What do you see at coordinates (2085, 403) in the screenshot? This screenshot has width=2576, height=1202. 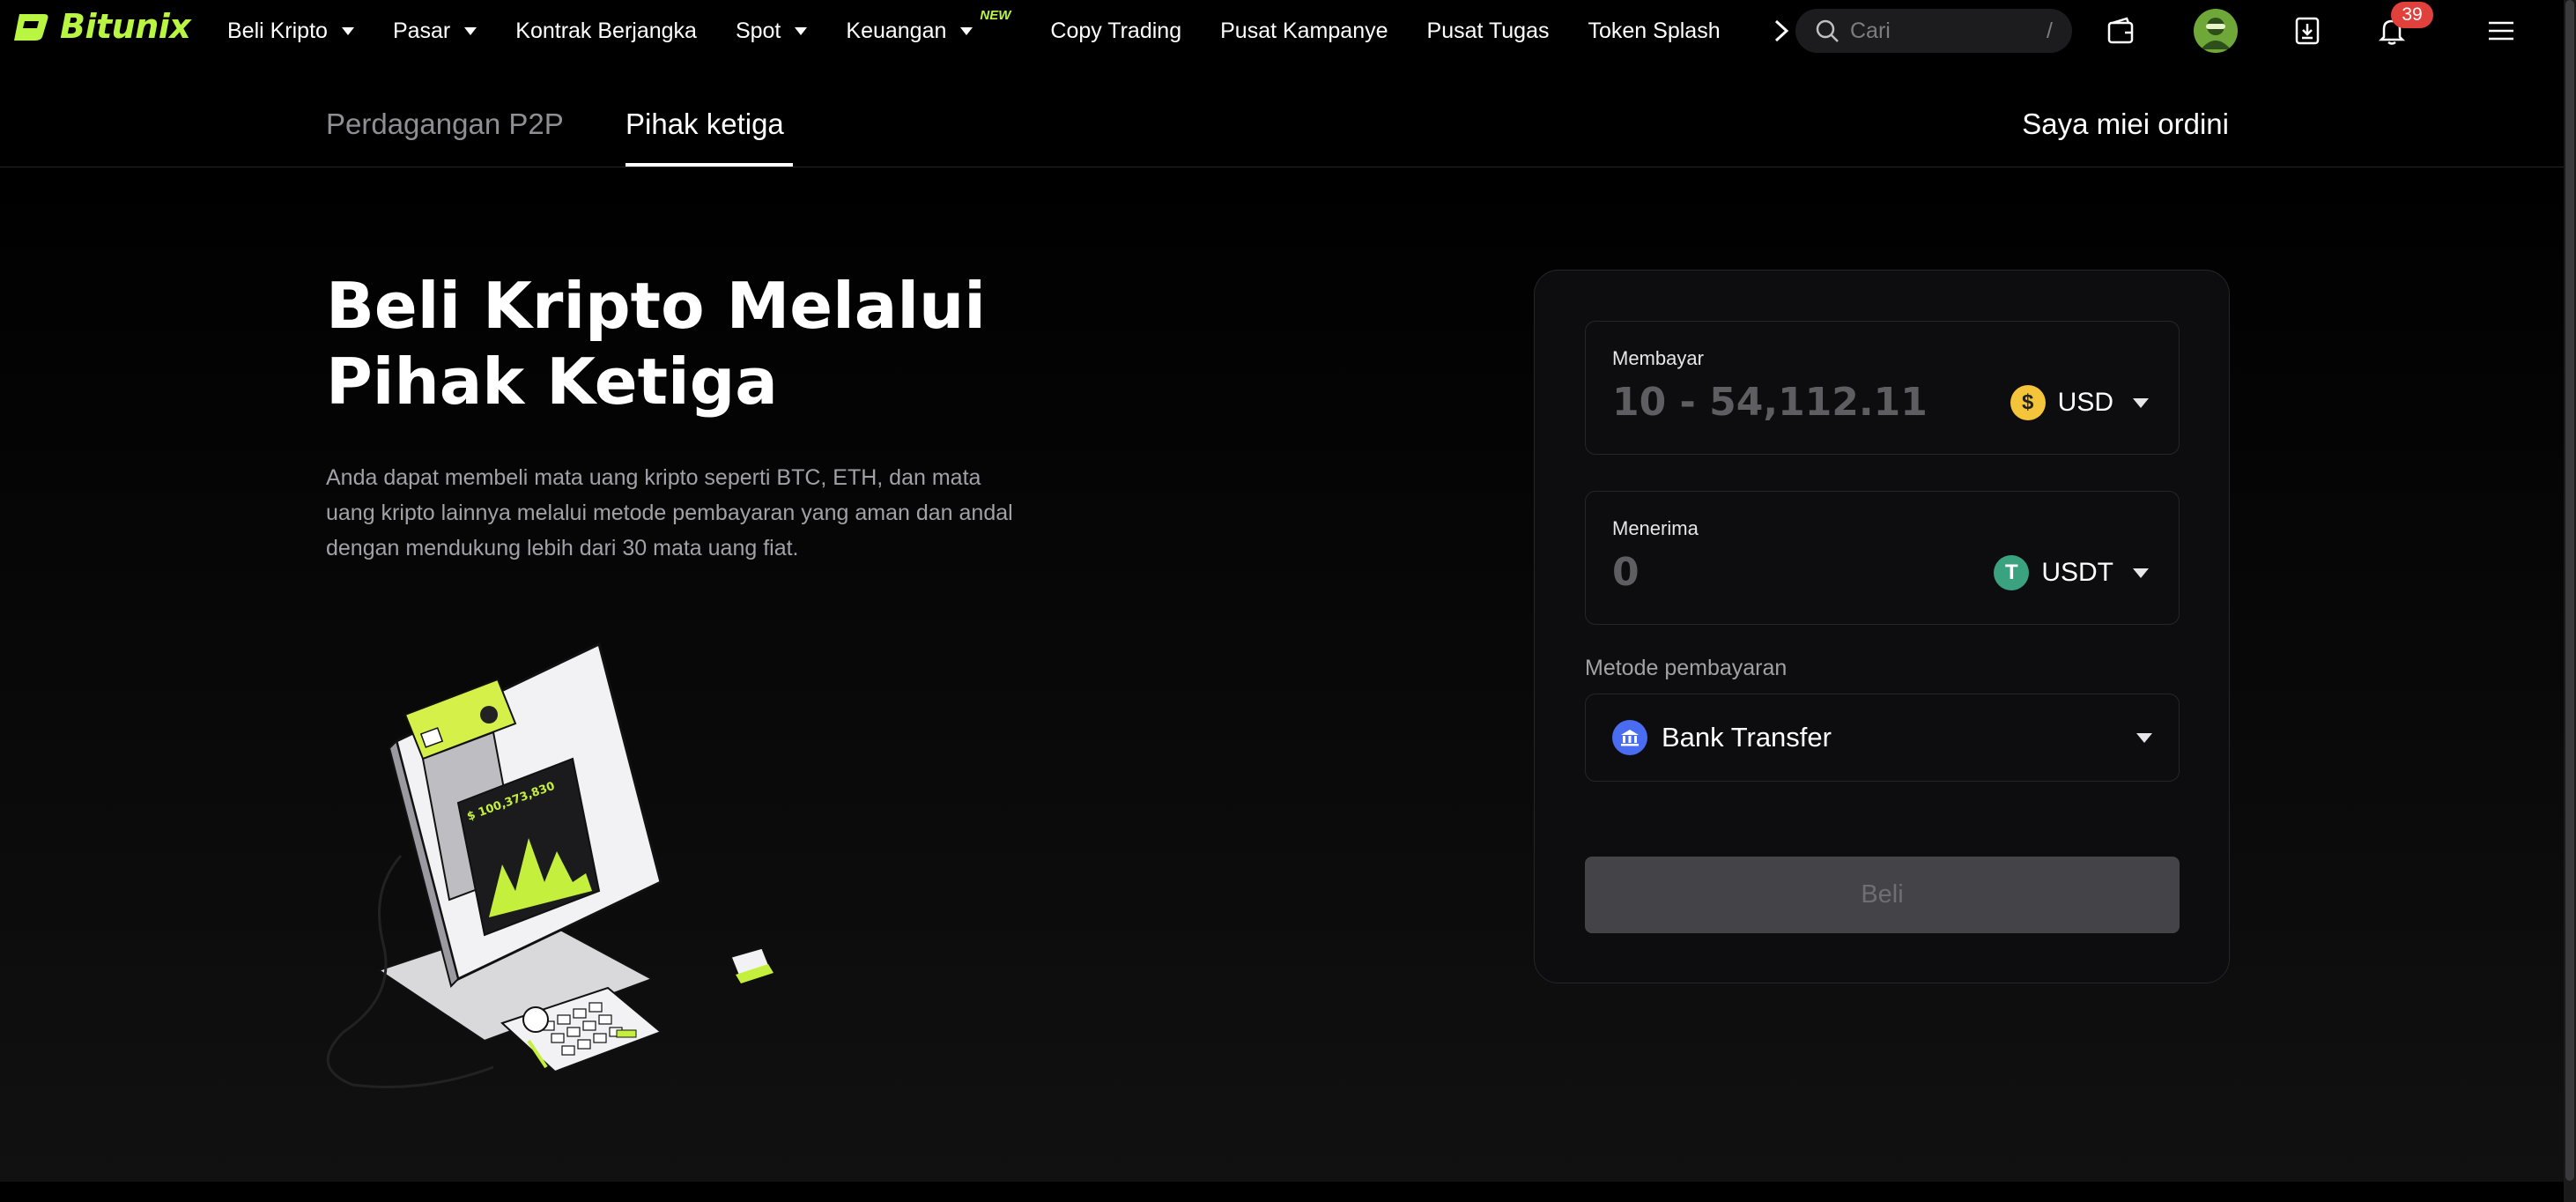 I see `pay-currency-label: USD` at bounding box center [2085, 403].